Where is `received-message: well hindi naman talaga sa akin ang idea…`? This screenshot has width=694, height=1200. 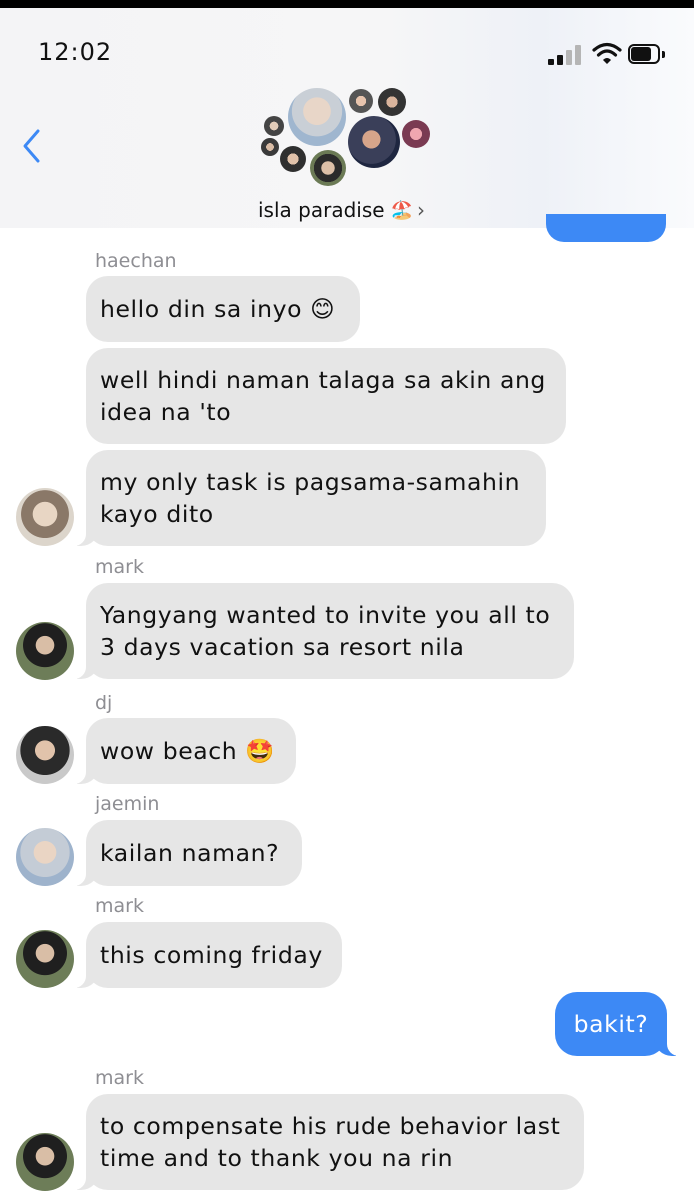
received-message: well hindi naman talaga sa akin ang idea… is located at coordinates (326, 396).